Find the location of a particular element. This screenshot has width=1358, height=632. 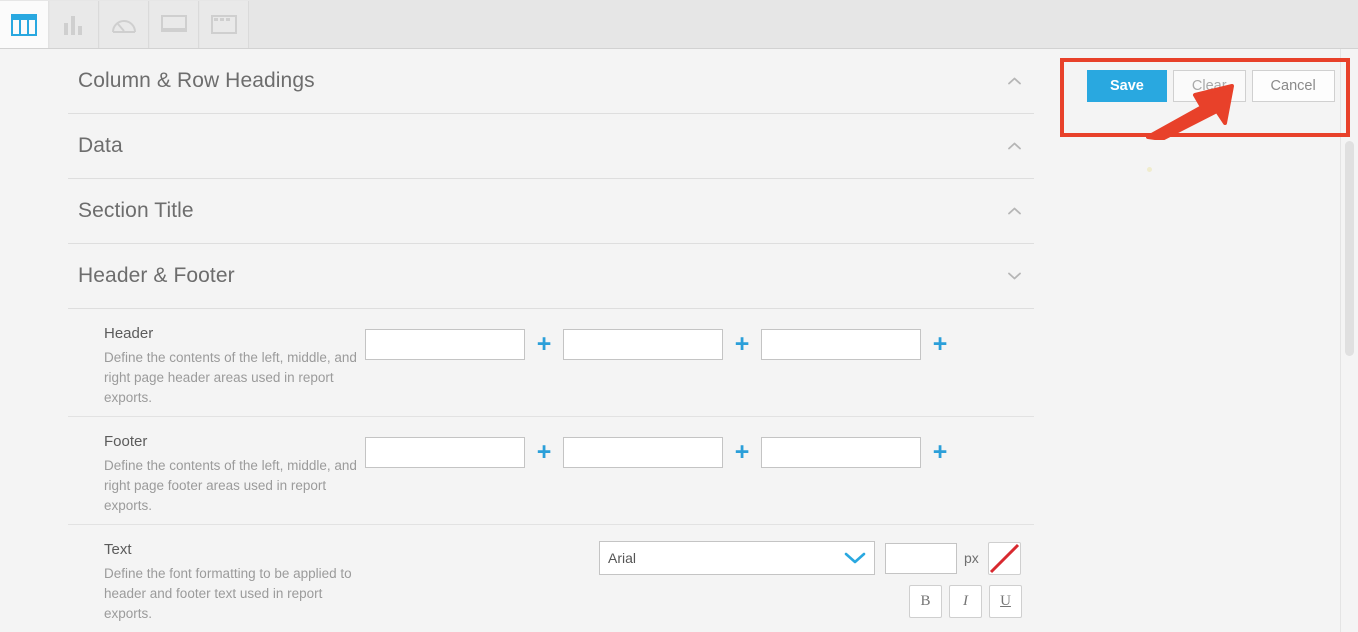

vertical-scrollbar-track is located at coordinates (1349, 340).